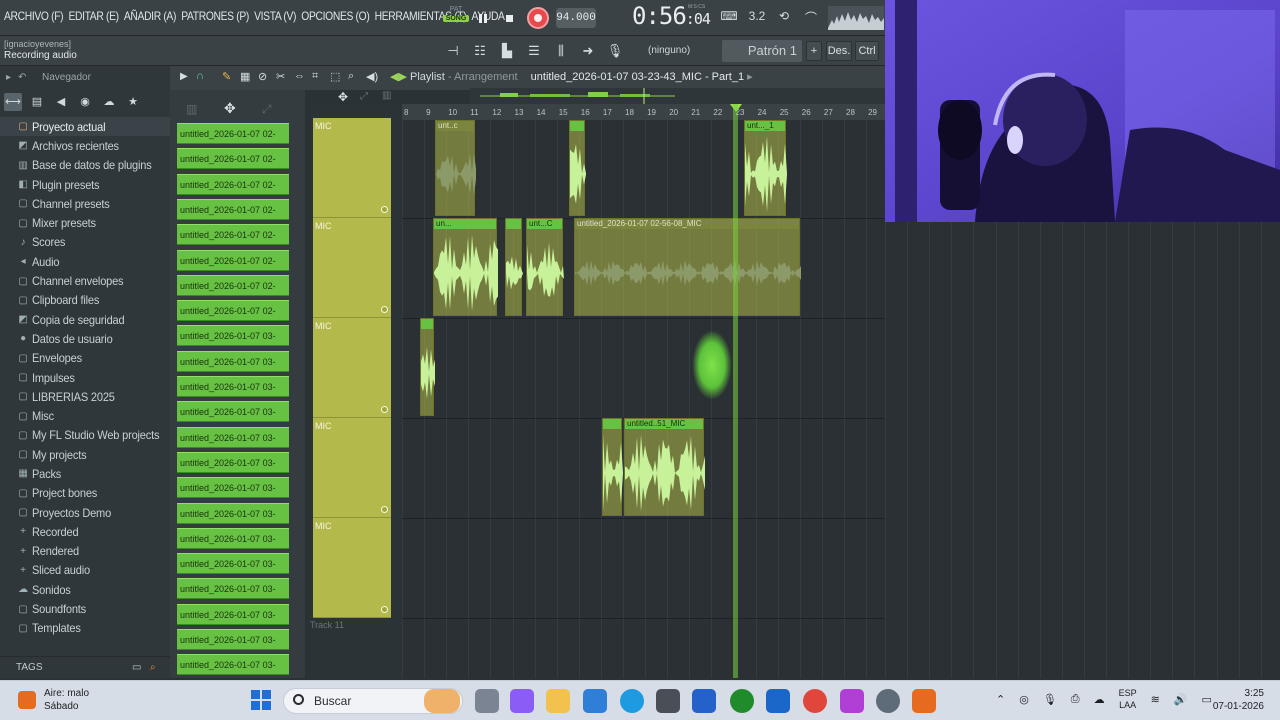 The width and height of the screenshot is (1280, 720). What do you see at coordinates (687, 224) in the screenshot?
I see `audio-clip-label: untitled_2026-01-07 02-56-08_MIC` at bounding box center [687, 224].